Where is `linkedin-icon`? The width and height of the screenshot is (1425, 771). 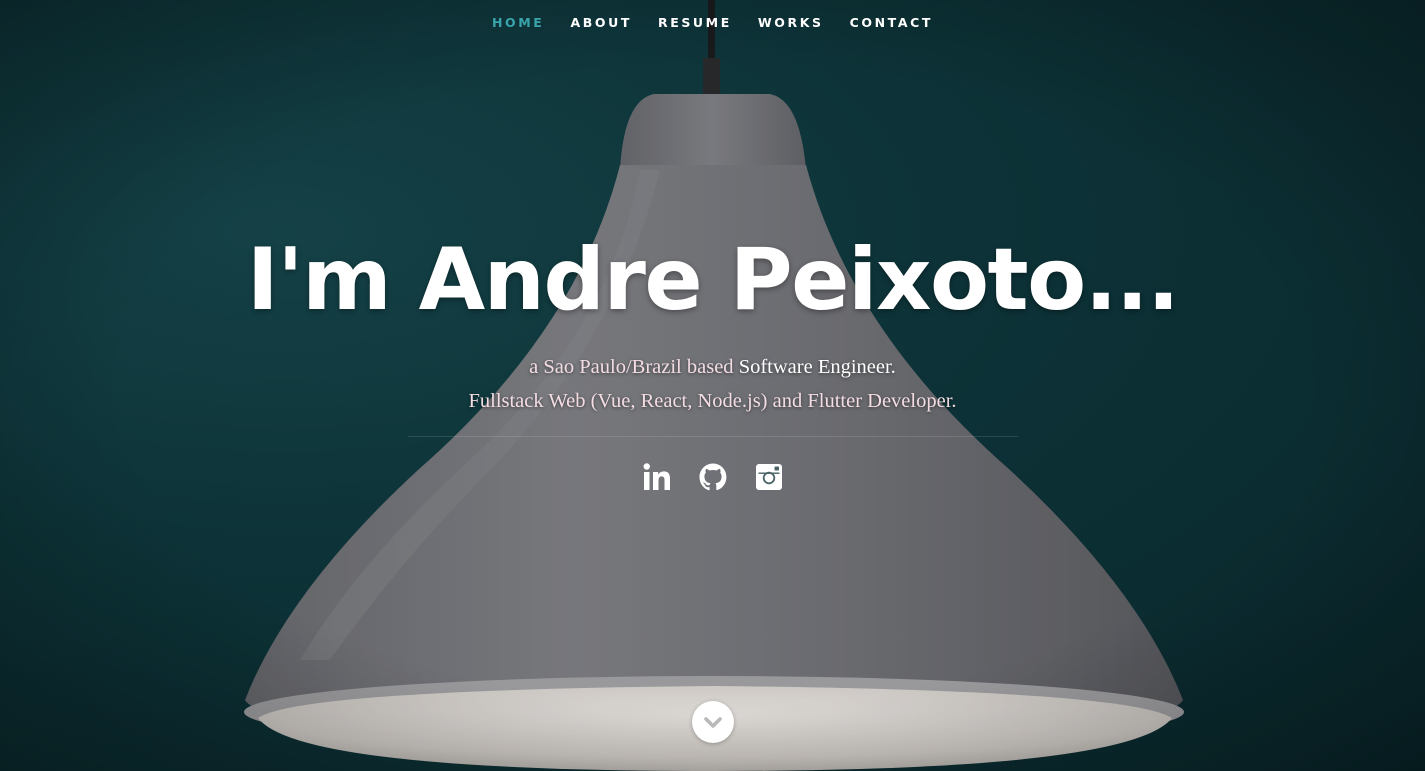 linkedin-icon is located at coordinates (656, 476).